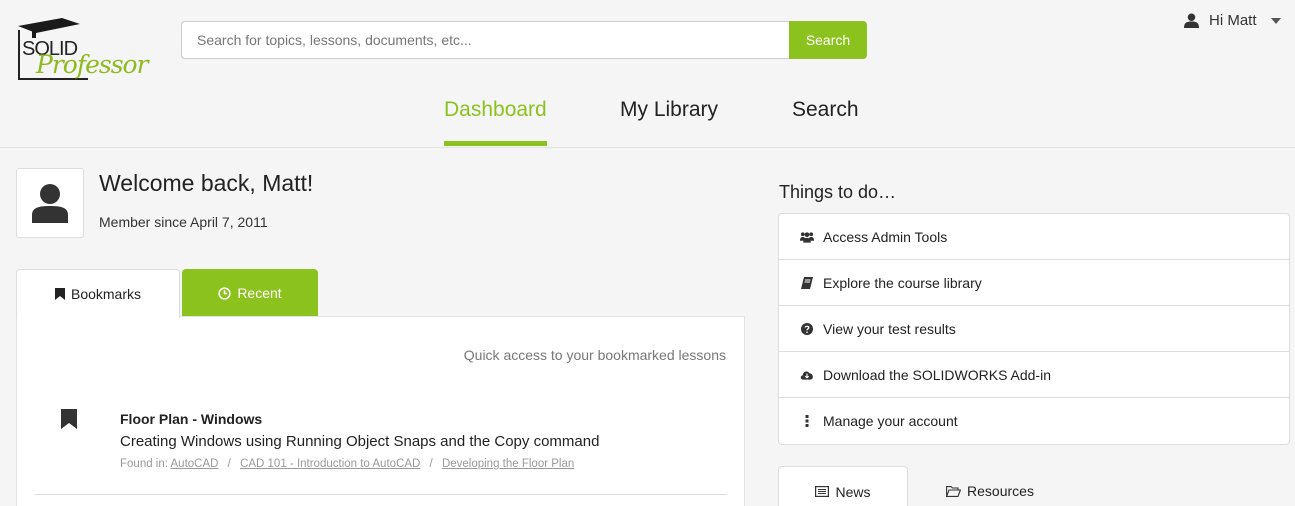 The image size is (1295, 506). Describe the element at coordinates (669, 122) in the screenshot. I see `nav-my-library: My Library` at that location.